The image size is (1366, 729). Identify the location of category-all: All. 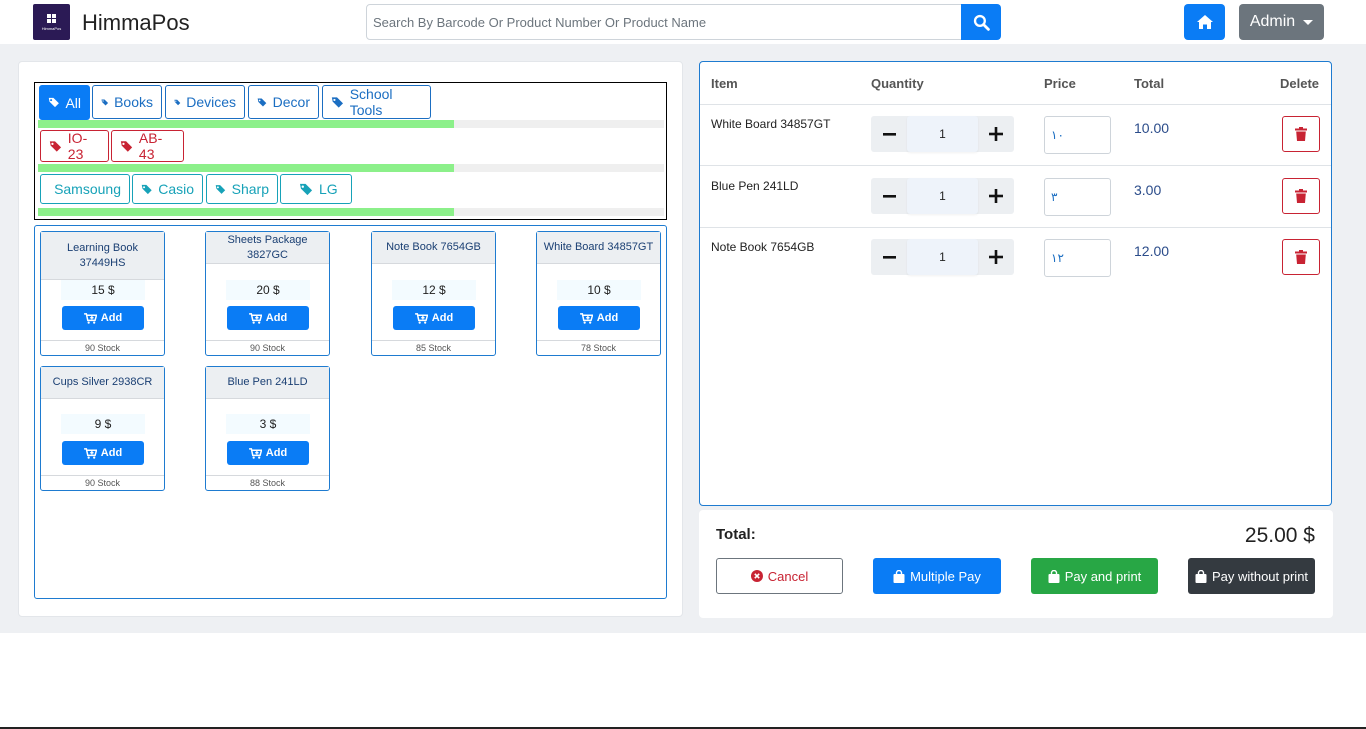
(64, 102).